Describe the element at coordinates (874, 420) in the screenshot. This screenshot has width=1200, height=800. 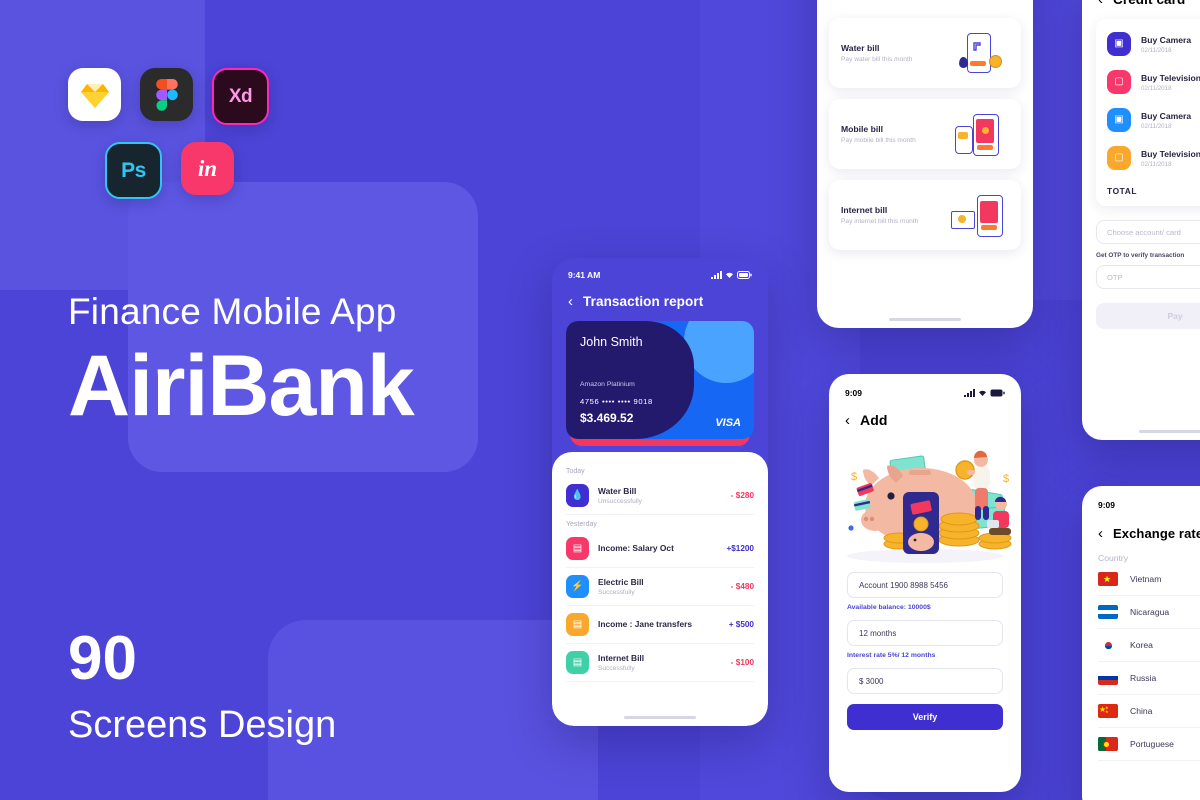
I see `add-title: Add` at that location.